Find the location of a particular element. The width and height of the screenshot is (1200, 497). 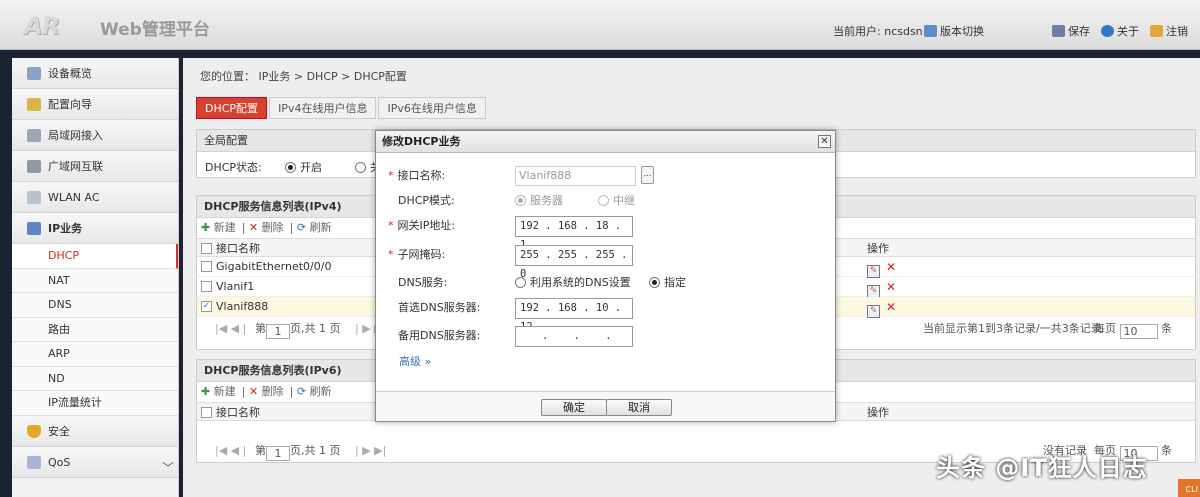

sidebar-item-wizard: 配置向导 is located at coordinates (95, 104).